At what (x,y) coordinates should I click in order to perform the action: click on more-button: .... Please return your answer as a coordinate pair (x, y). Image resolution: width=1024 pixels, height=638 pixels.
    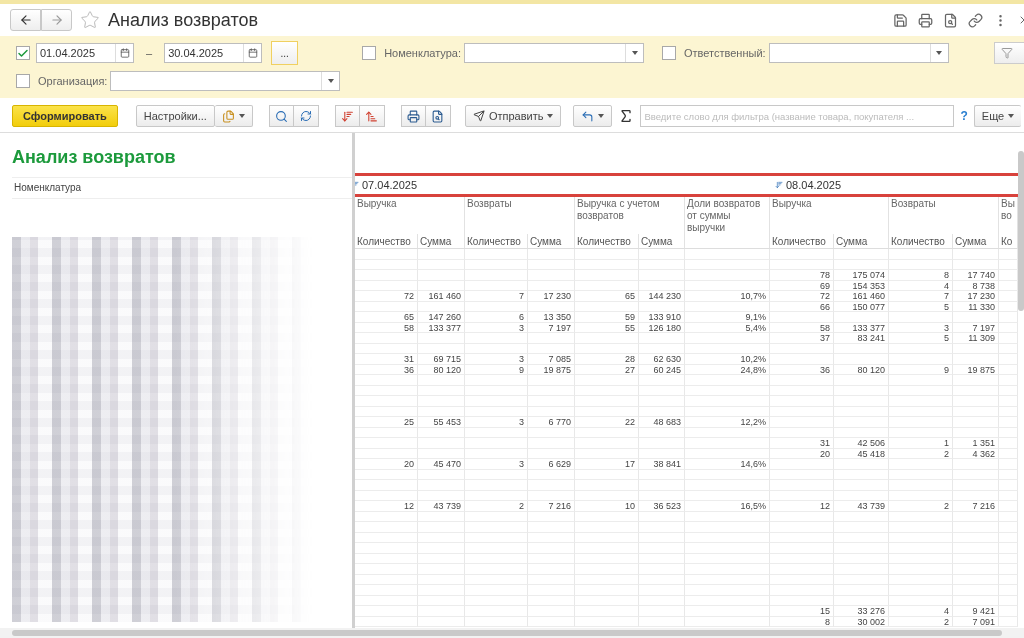
    Looking at the image, I should click on (285, 53).